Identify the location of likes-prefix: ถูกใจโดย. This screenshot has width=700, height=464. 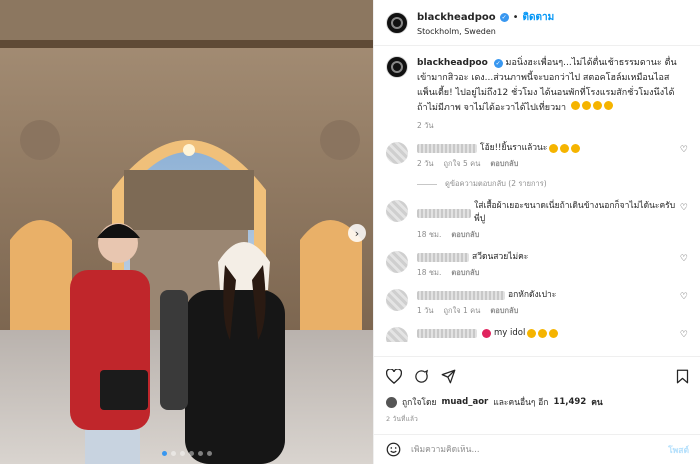
(419, 403).